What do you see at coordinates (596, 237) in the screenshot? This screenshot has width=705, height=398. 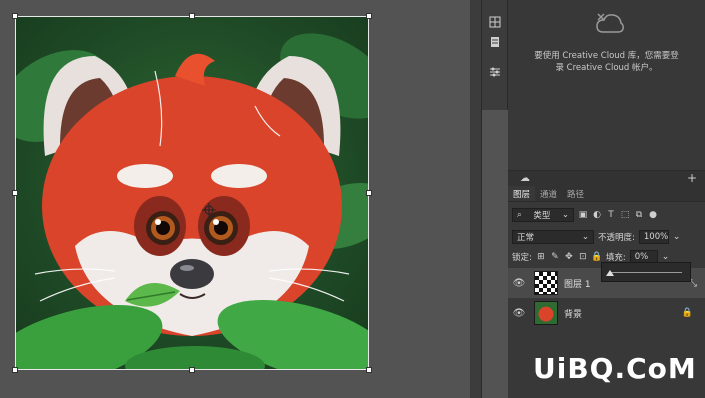 I see `blend-opacity-row: 正常 ⌄ 不透明度: 100% ⌄` at bounding box center [596, 237].